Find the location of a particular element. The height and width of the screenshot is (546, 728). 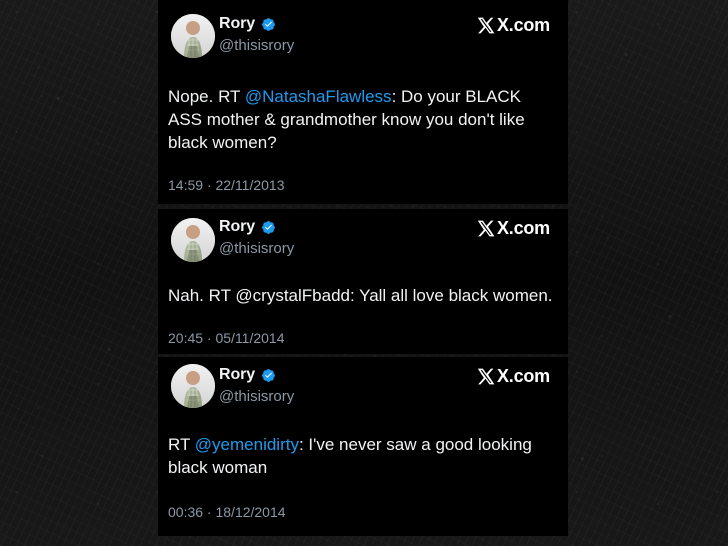

tweet-text-prefix: RT is located at coordinates (181, 444).